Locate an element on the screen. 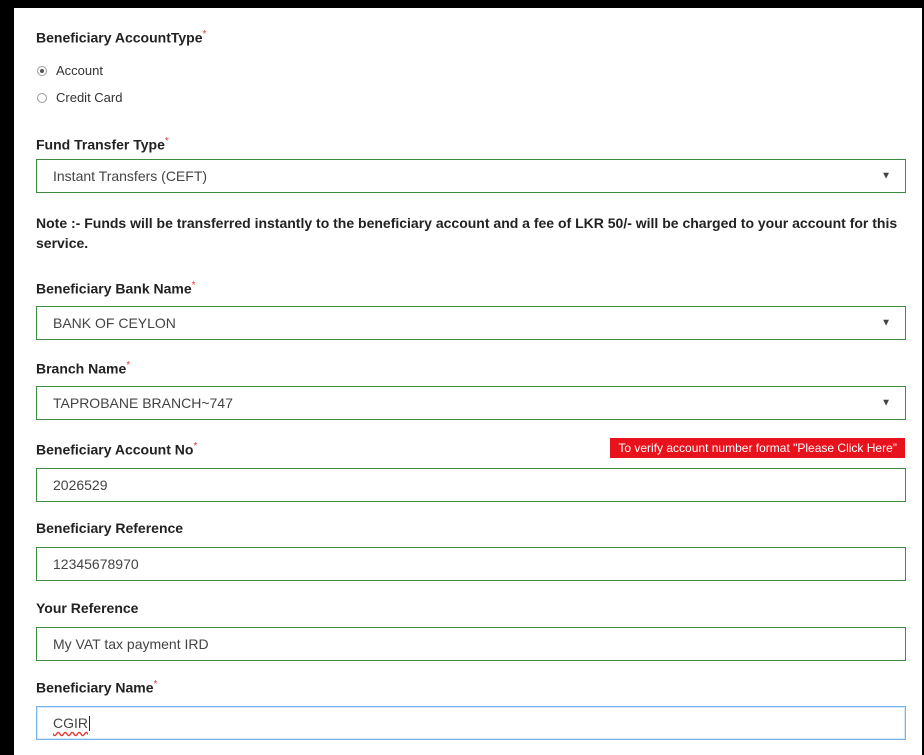 This screenshot has height=755, width=924. account-type-label: Beneficiary AccountType* is located at coordinates (121, 37).